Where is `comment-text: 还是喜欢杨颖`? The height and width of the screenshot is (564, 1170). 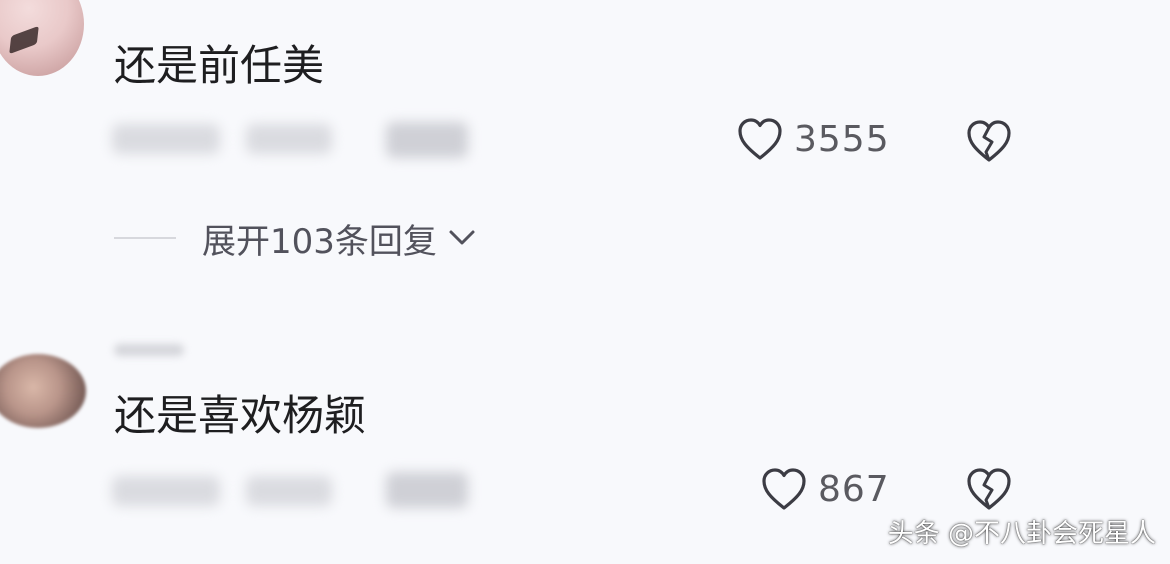 comment-text: 还是喜欢杨颖 is located at coordinates (240, 415).